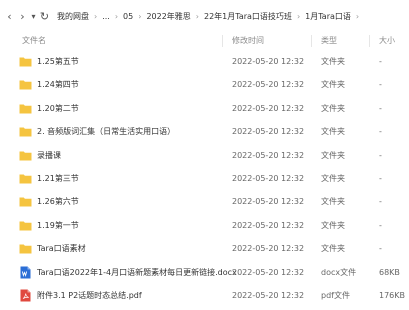  I want to click on pdf-icon, so click(25, 295).